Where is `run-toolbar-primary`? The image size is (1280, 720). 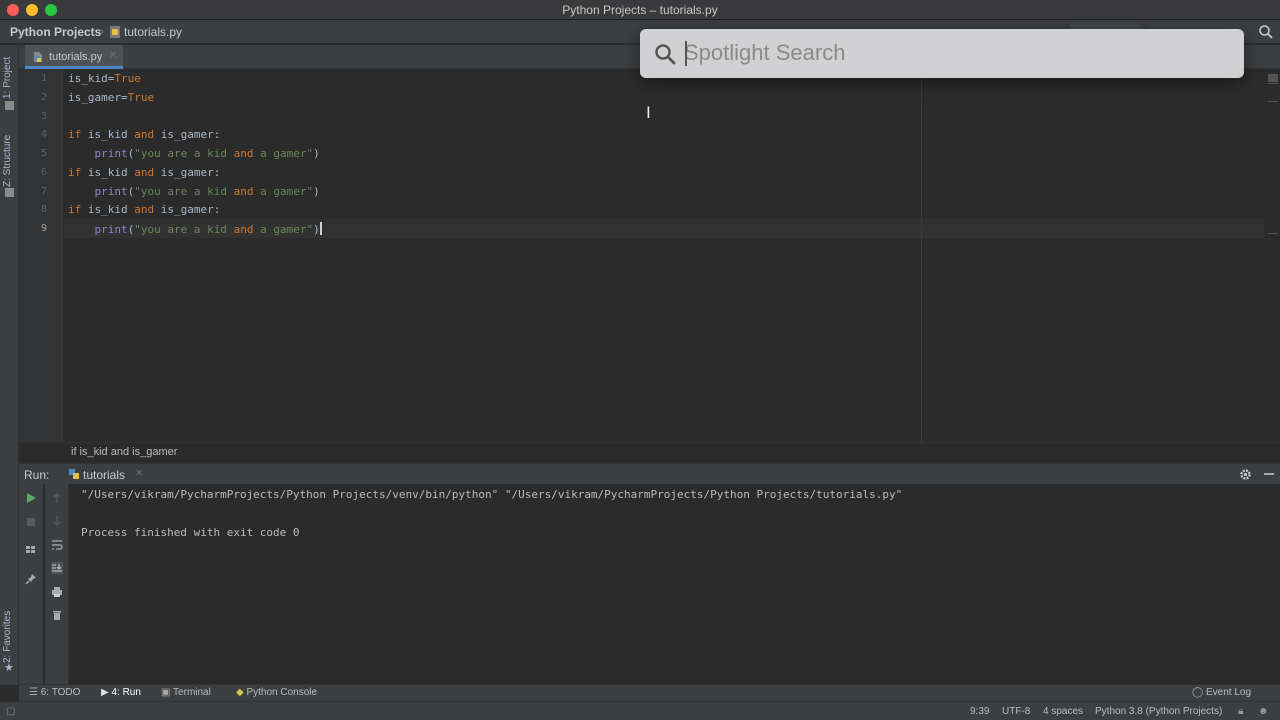
run-toolbar-primary is located at coordinates (31, 584).